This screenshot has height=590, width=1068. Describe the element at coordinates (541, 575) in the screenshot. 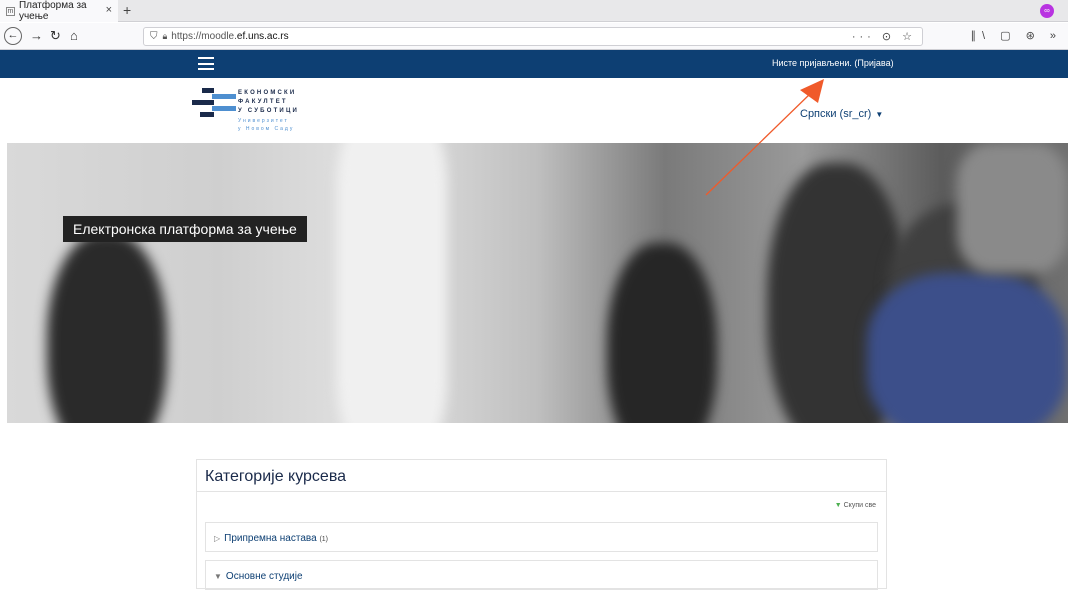

I see `category-item: ▼ Основне студије` at that location.